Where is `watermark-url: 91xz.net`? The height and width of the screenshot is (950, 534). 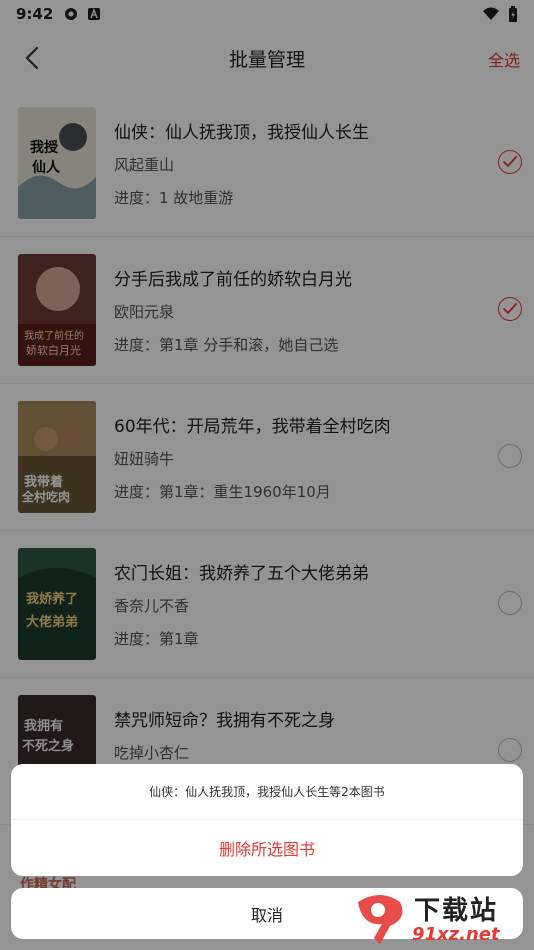 watermark-url: 91xz.net is located at coordinates (456, 934).